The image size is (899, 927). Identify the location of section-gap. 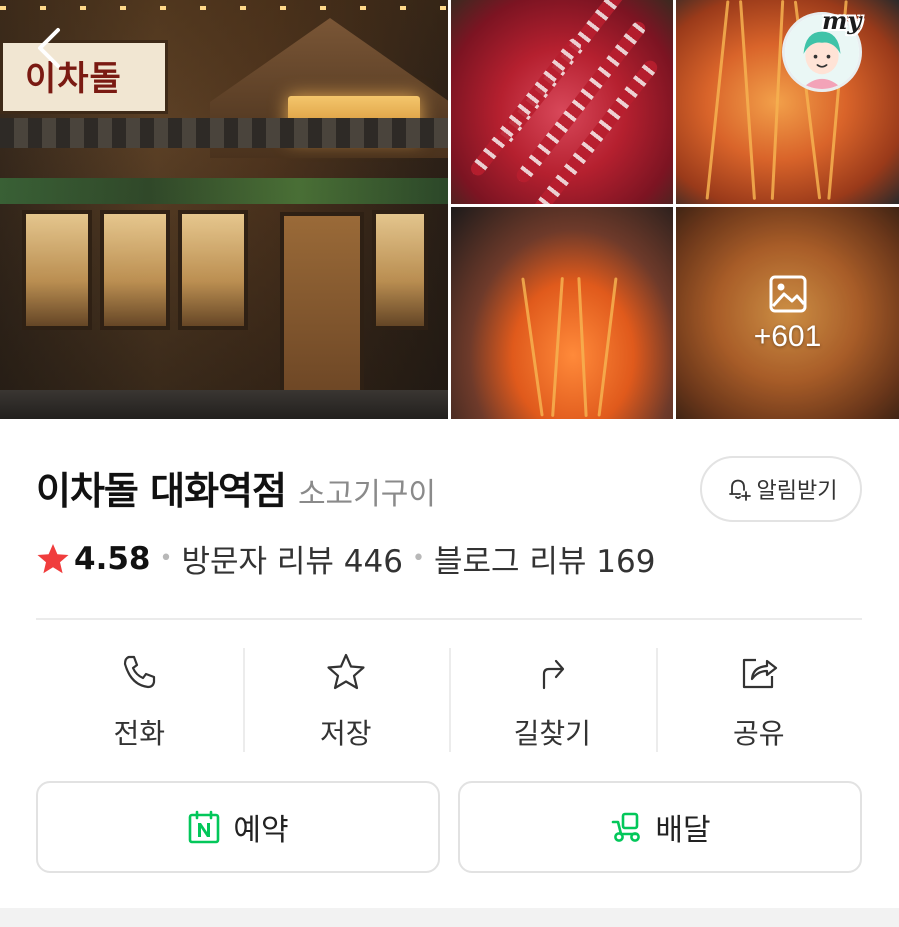
(449, 917).